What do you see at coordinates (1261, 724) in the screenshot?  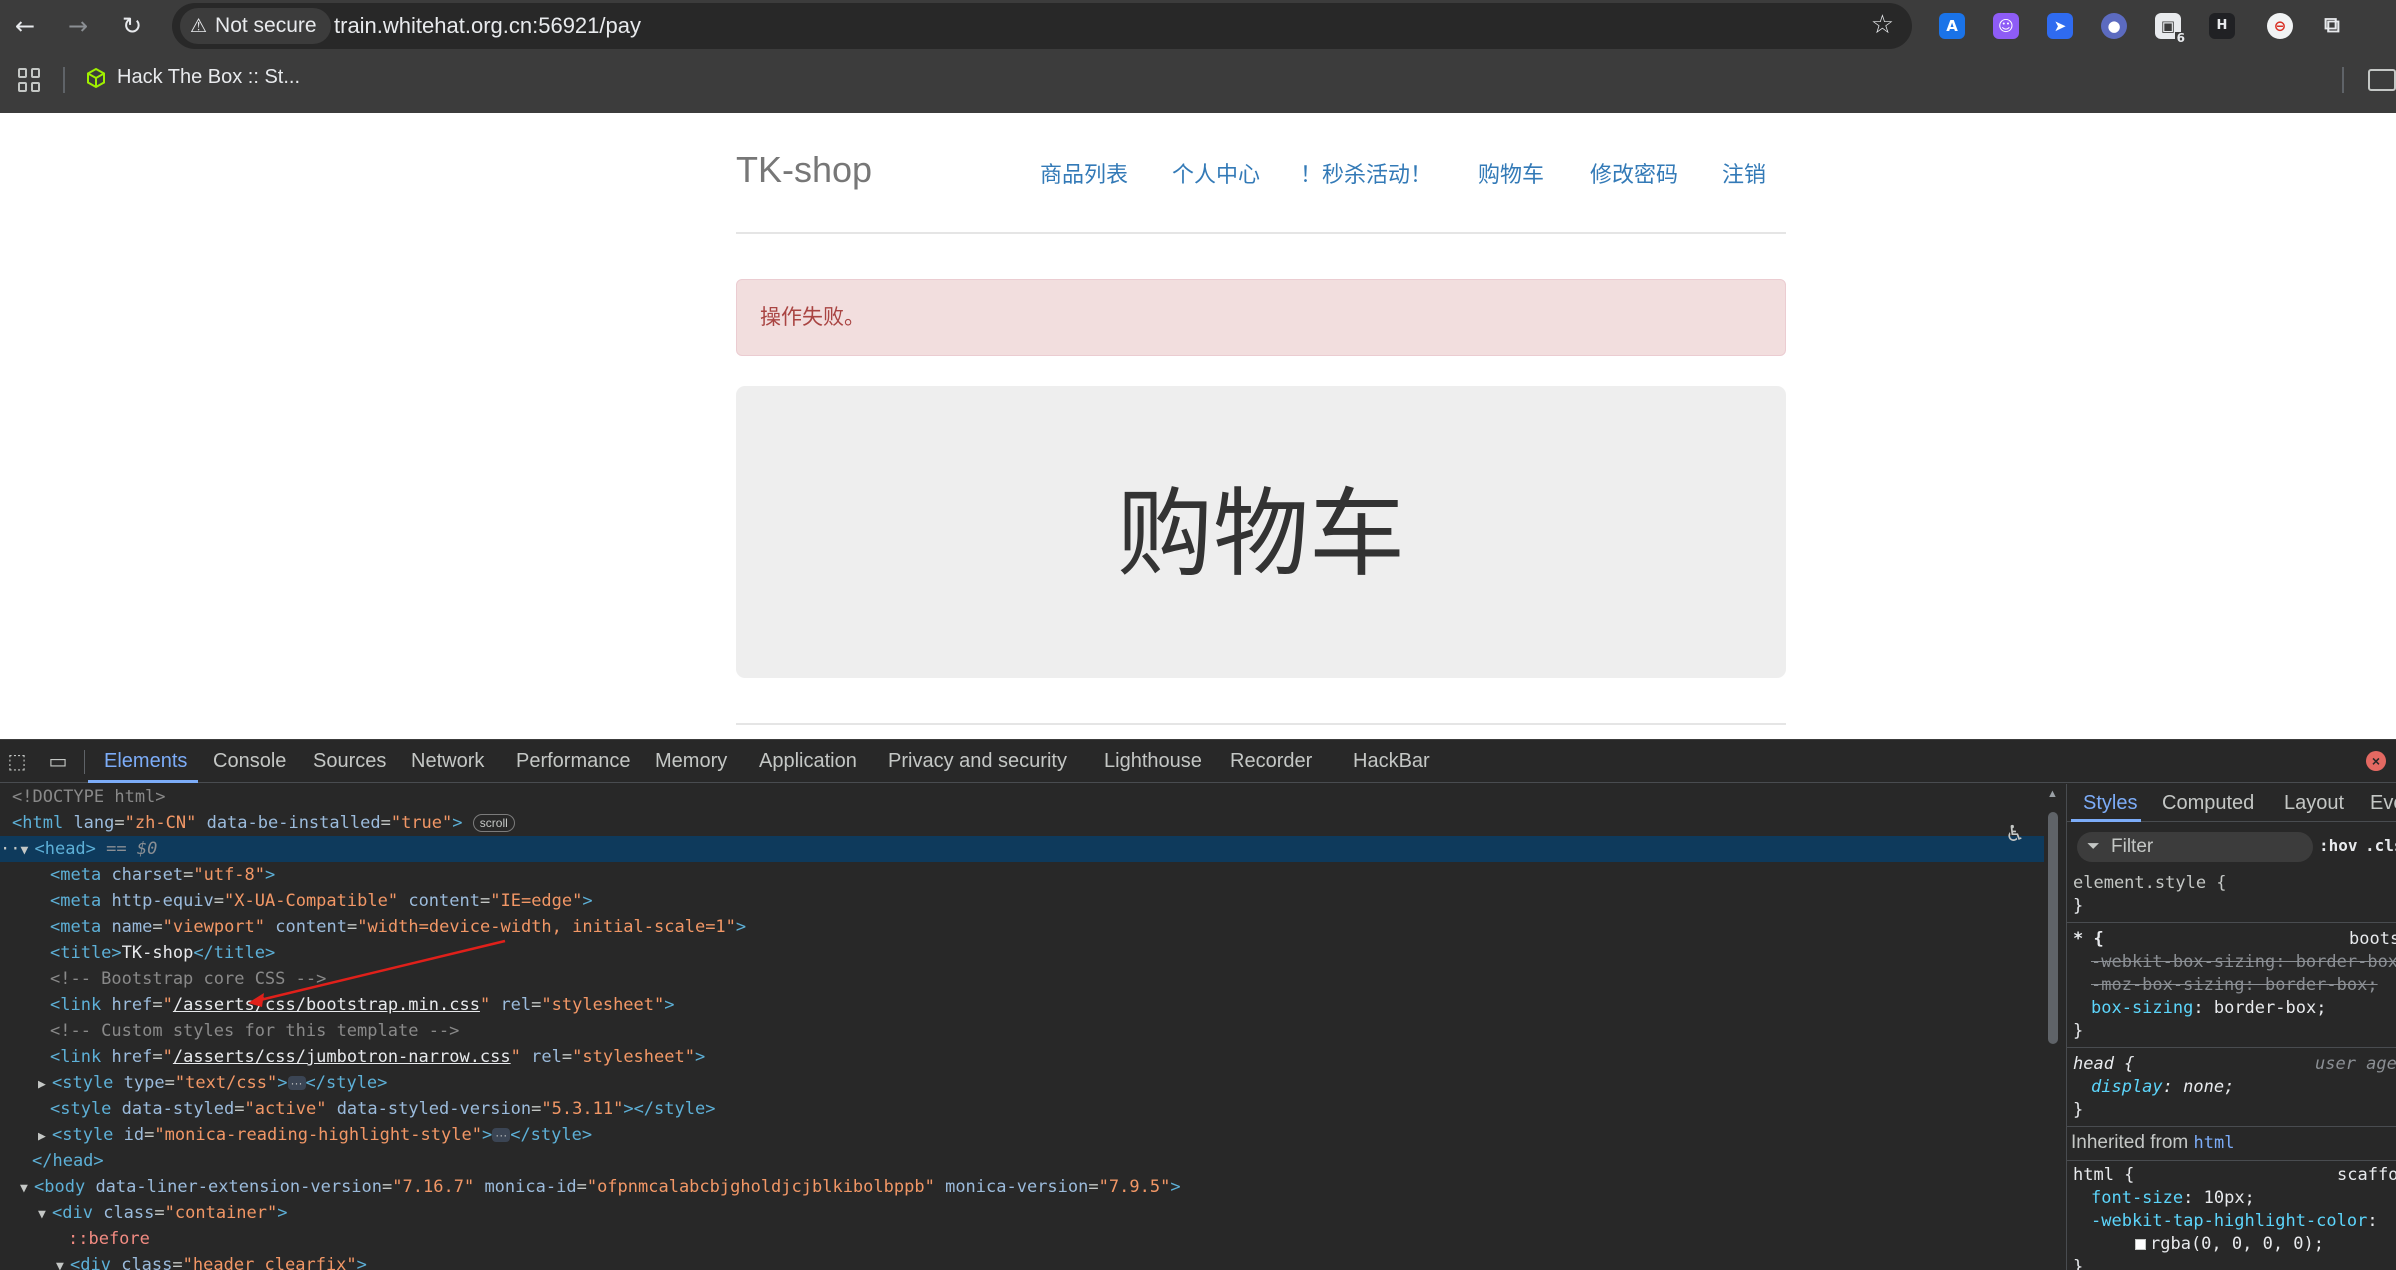 I see `content-divider` at bounding box center [1261, 724].